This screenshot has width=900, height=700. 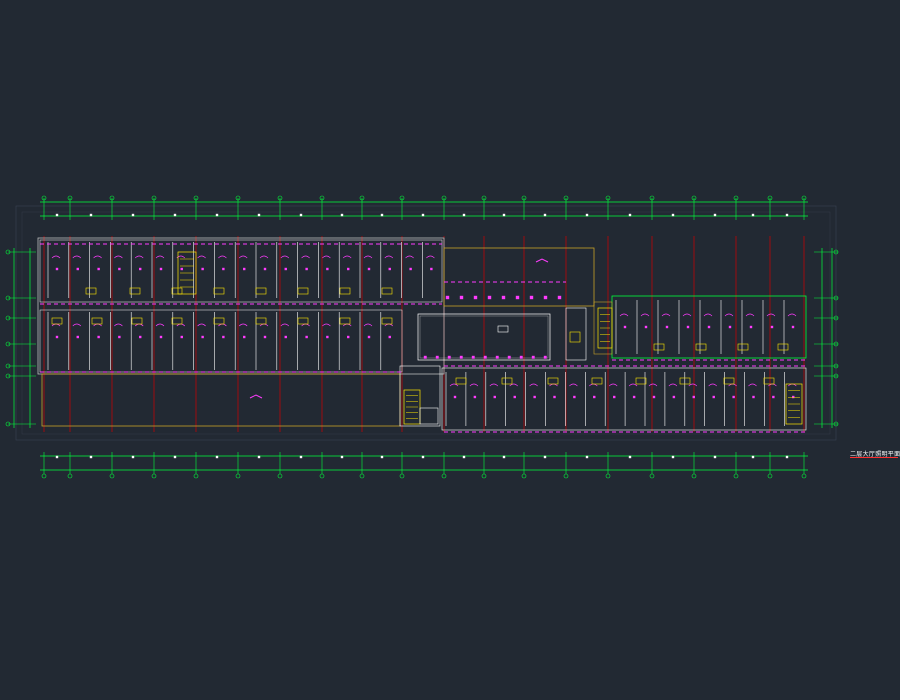 What do you see at coordinates (221, 341) in the screenshot?
I see `left-block-south-wing` at bounding box center [221, 341].